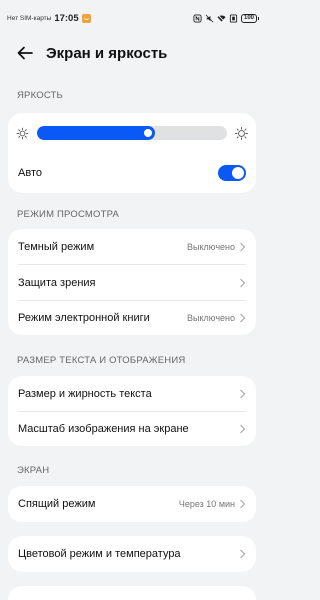  What do you see at coordinates (107, 53) in the screenshot?
I see `page-title: Экран и яркость` at bounding box center [107, 53].